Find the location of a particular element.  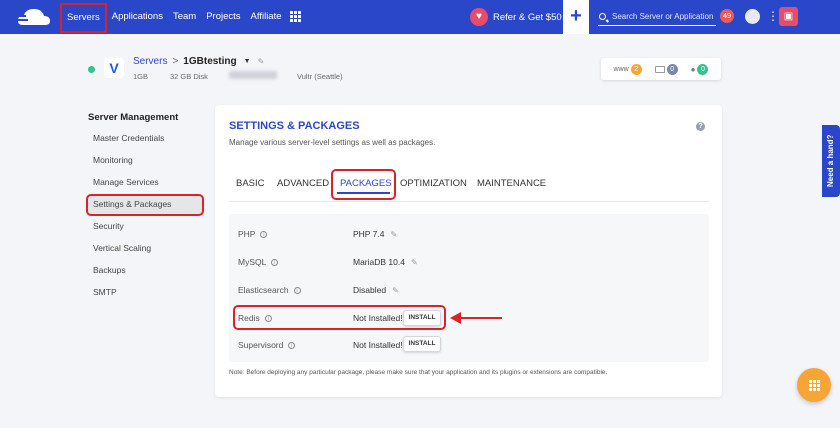

search-input: Search Server or Application is located at coordinates (657, 18).